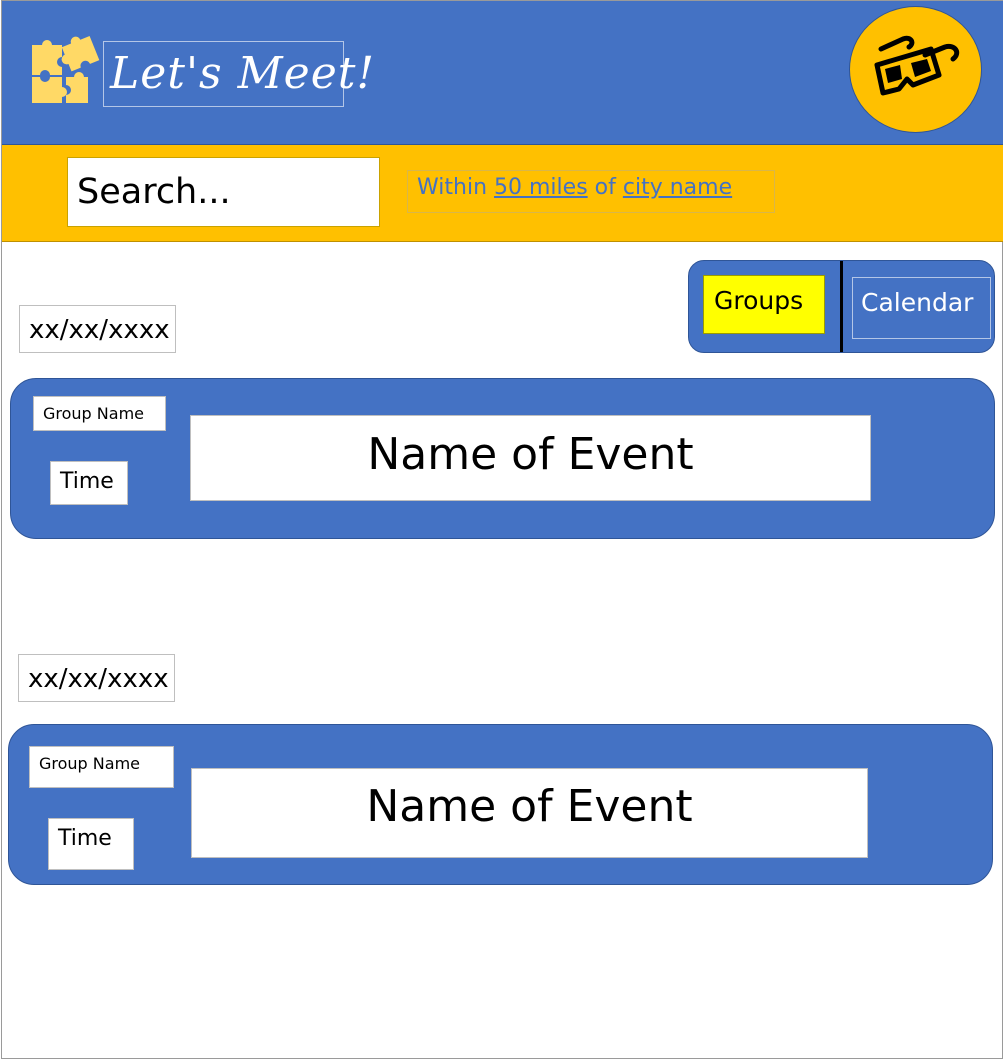 The width and height of the screenshot is (1004, 1061). I want to click on view-toggle: Groups Calendar, so click(841, 306).